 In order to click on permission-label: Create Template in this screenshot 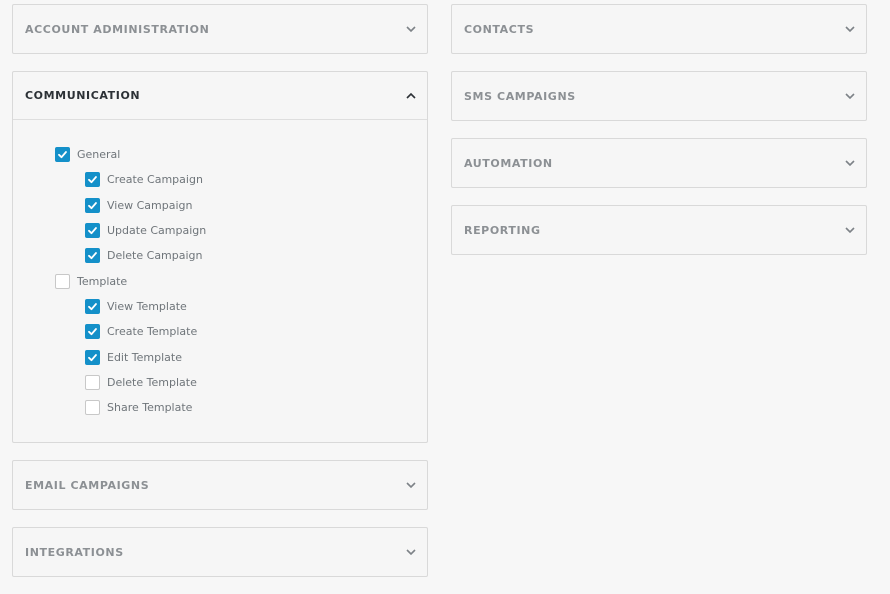, I will do `click(152, 331)`.